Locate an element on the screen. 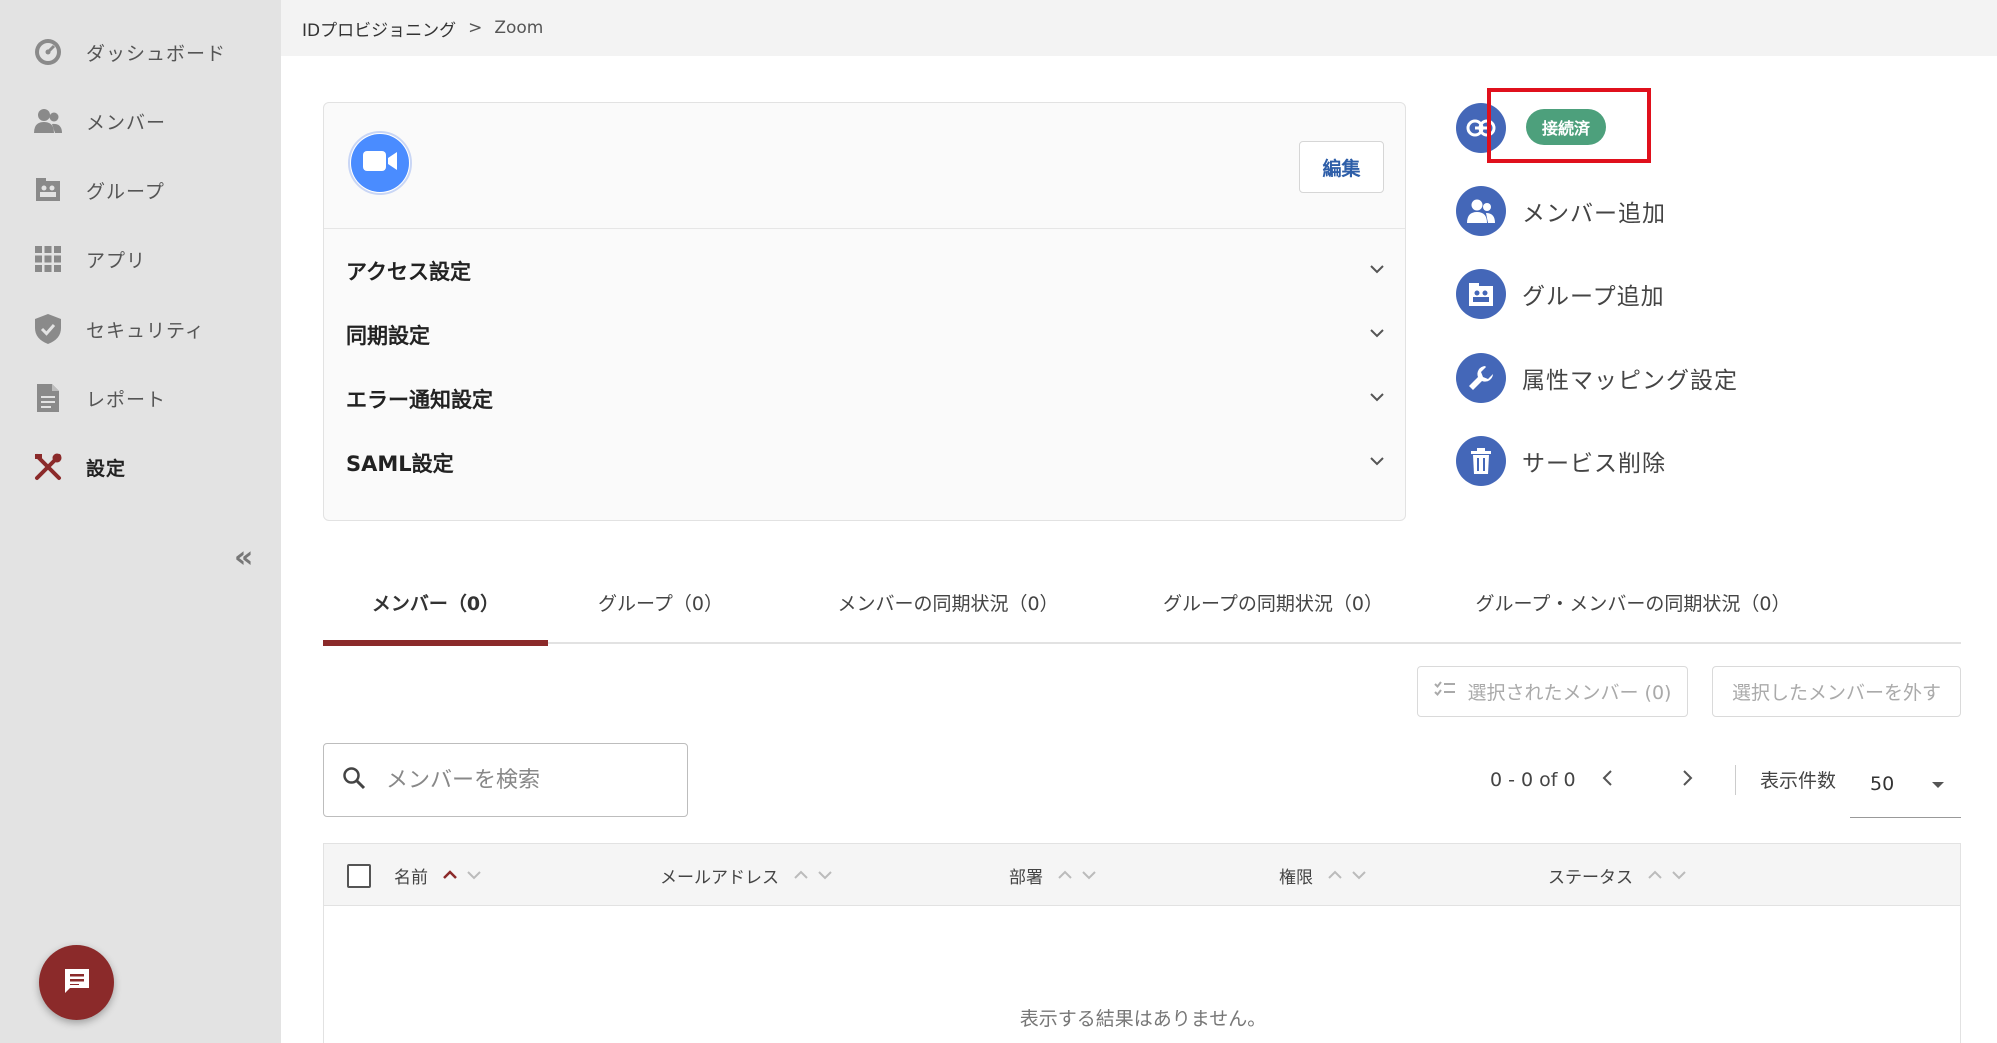 The height and width of the screenshot is (1043, 1997). breadcrumb-parent: IDプロビジョニング is located at coordinates (379, 28).